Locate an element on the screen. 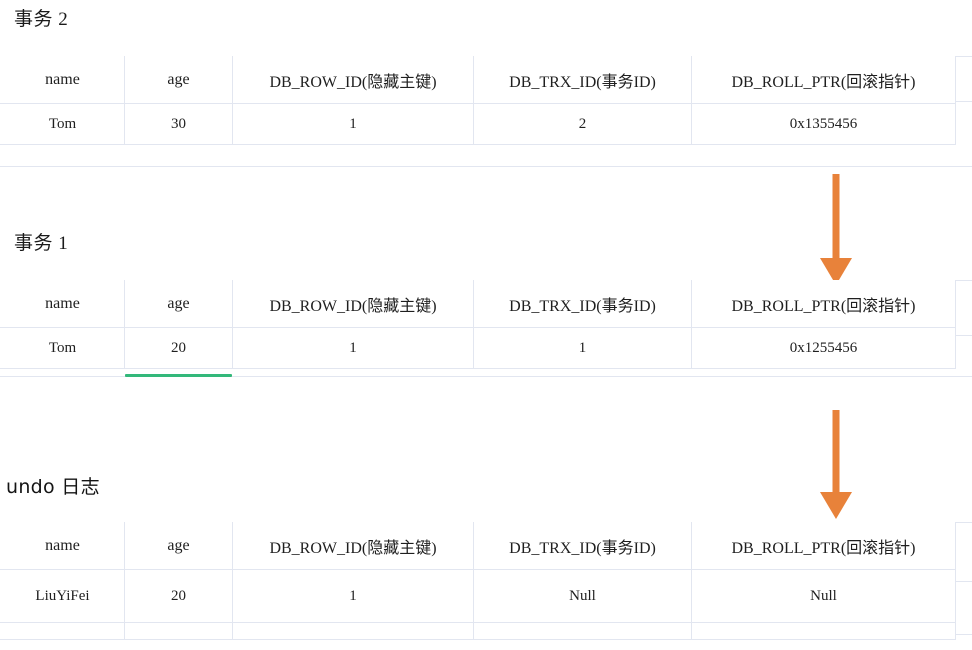 Image resolution: width=972 pixels, height=650 pixels. cell-db-roll-ptr: Null is located at coordinates (823, 596).